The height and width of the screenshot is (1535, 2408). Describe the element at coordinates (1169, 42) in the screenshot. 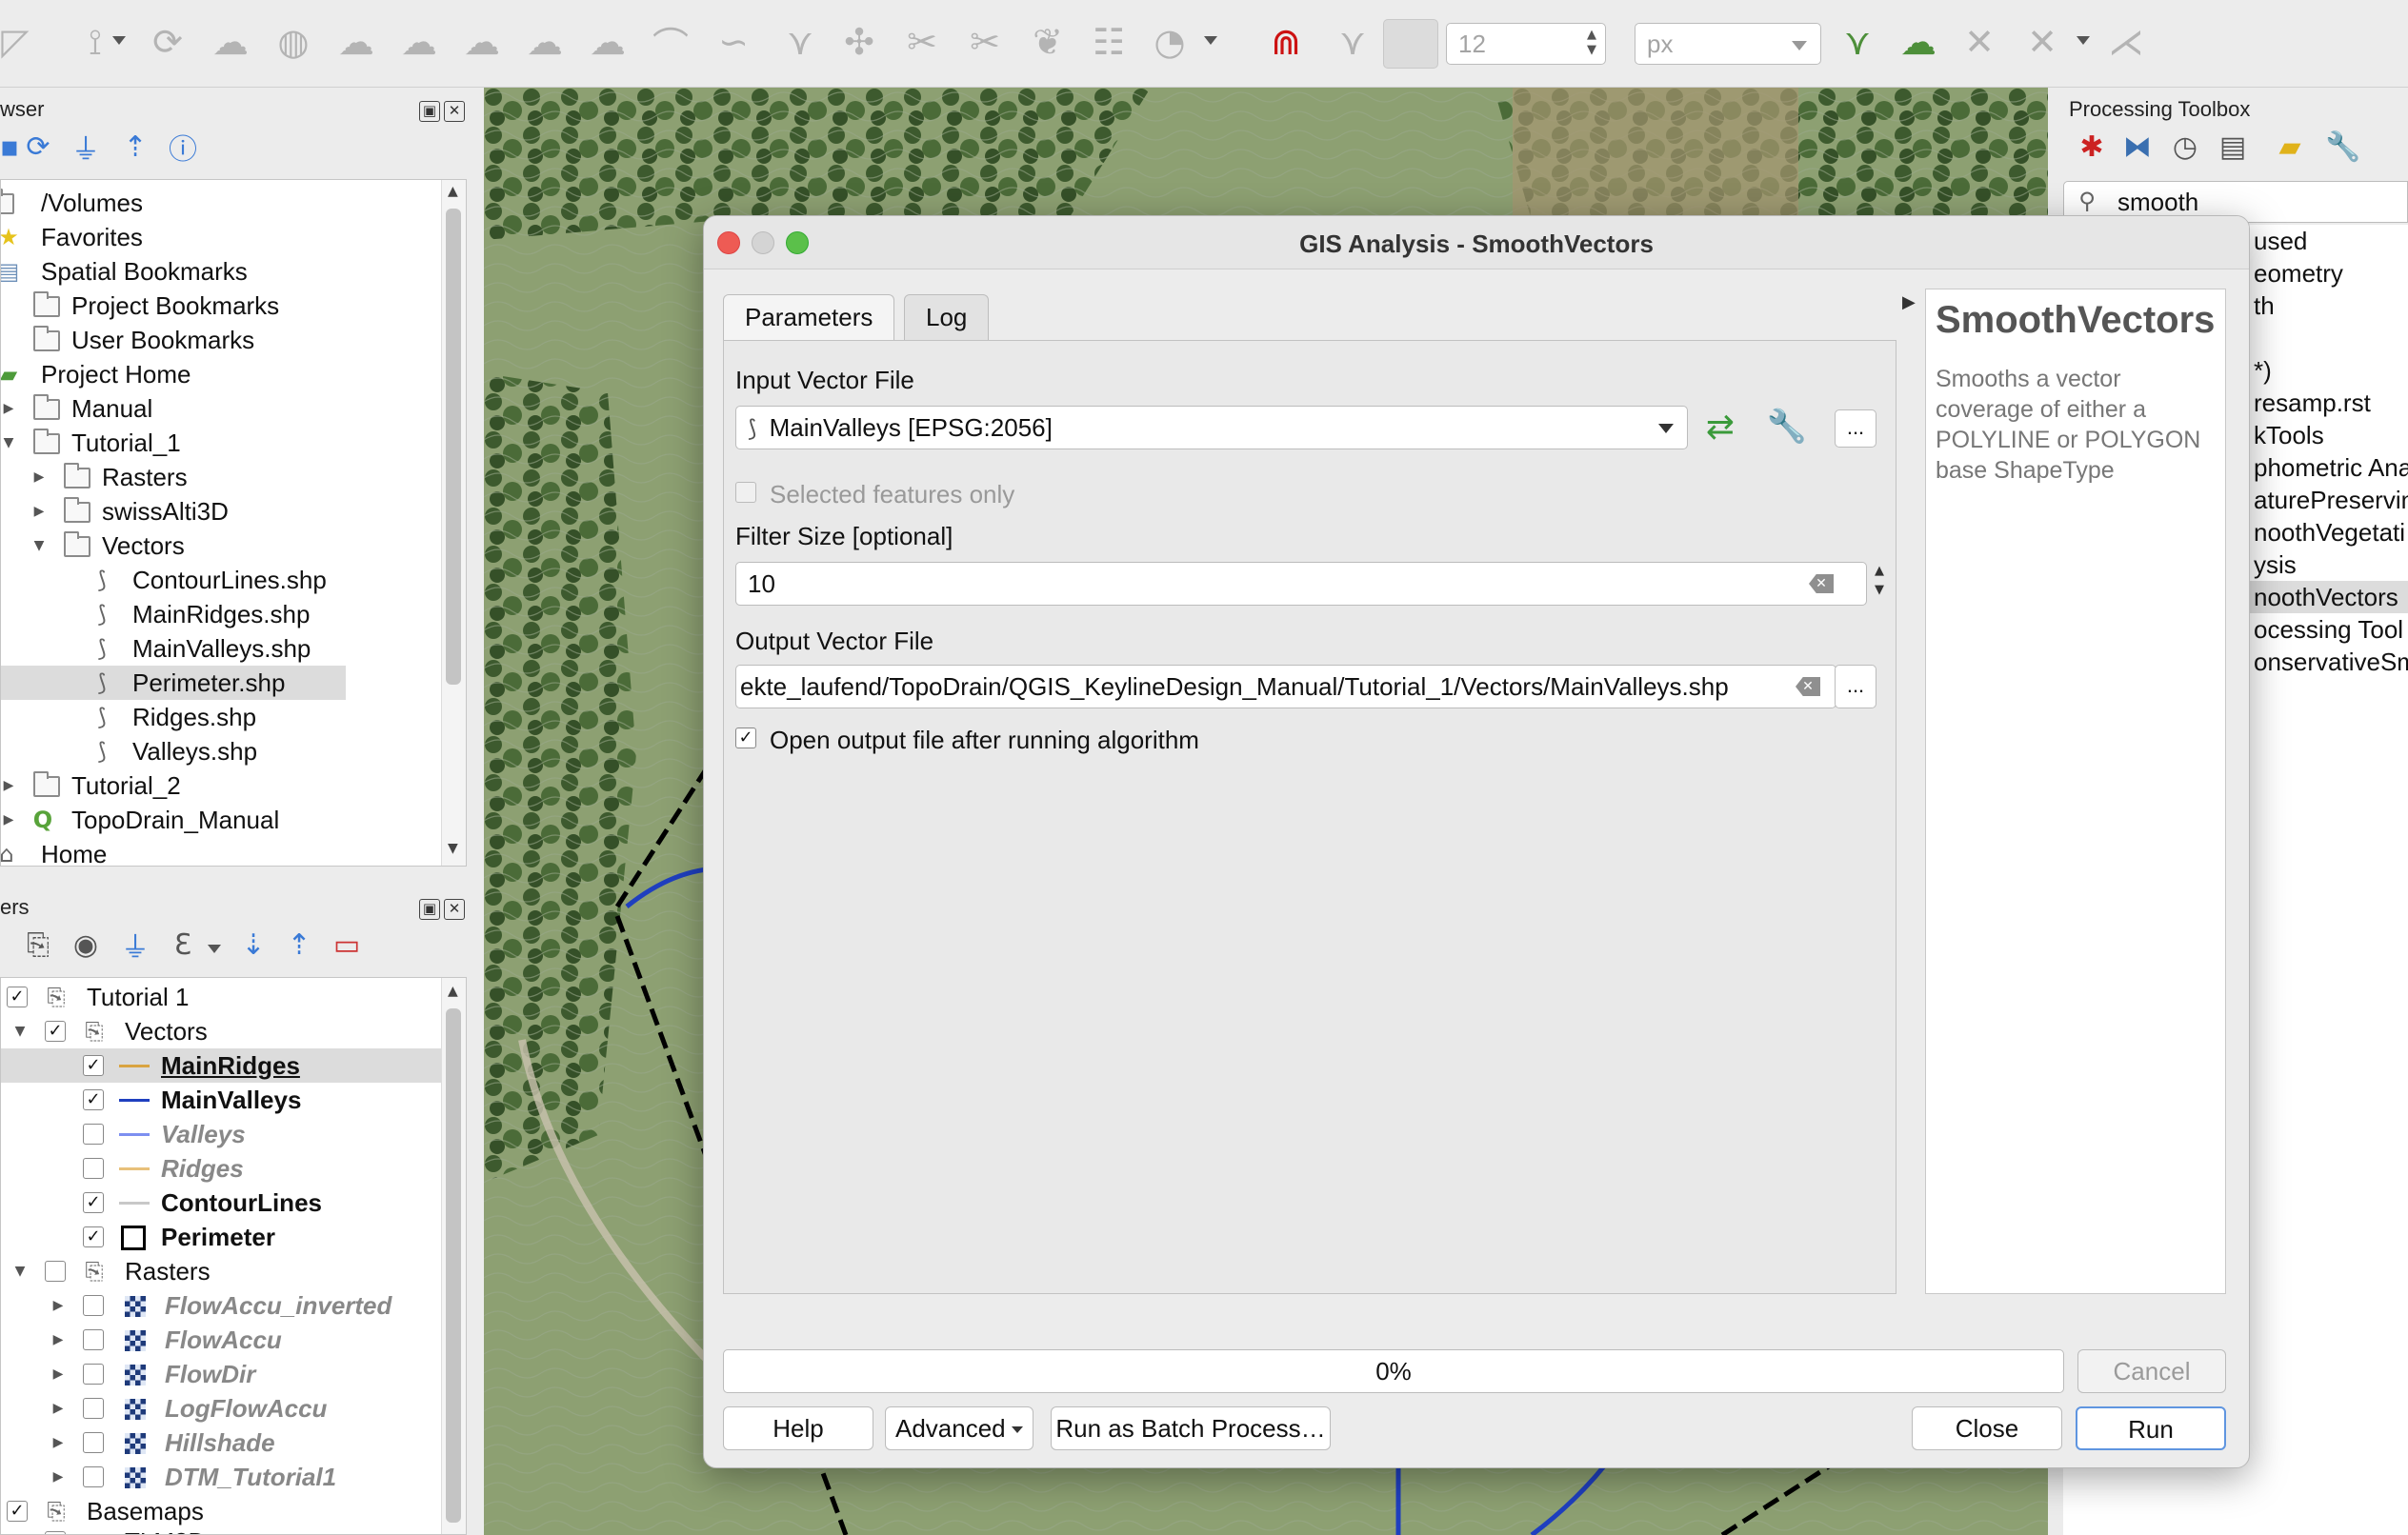

I see `trim-extend-icon: ◔` at that location.